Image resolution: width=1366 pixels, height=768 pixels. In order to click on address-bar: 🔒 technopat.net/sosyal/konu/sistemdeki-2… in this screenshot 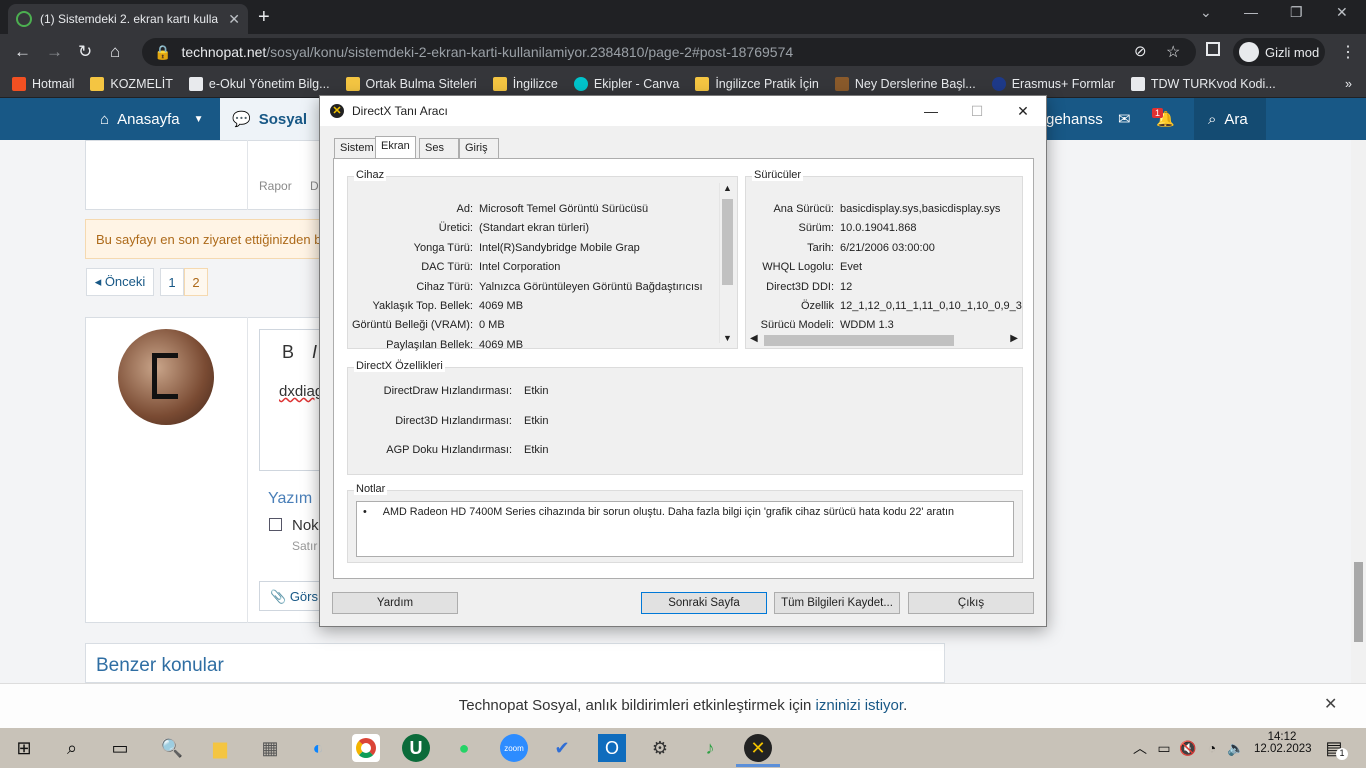, I will do `click(669, 52)`.